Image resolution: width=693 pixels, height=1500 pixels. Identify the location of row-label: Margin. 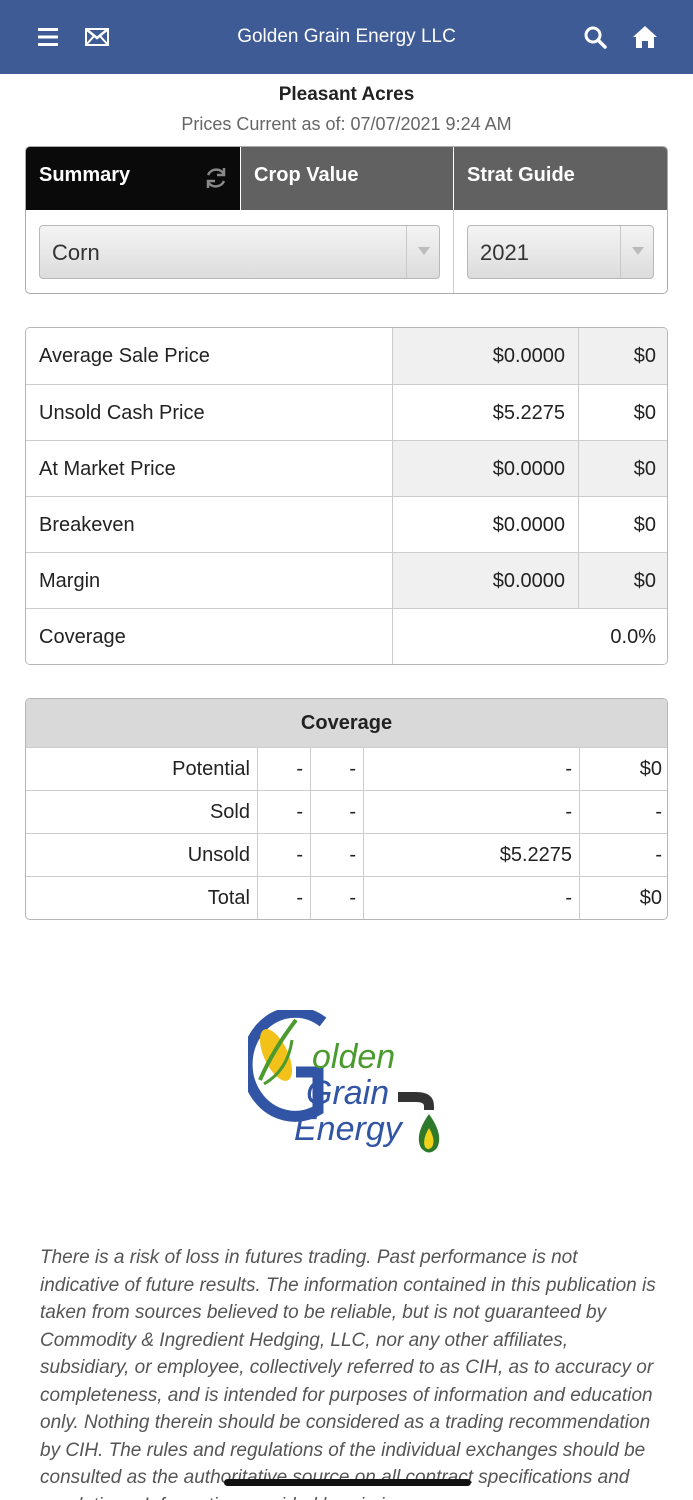
(209, 580).